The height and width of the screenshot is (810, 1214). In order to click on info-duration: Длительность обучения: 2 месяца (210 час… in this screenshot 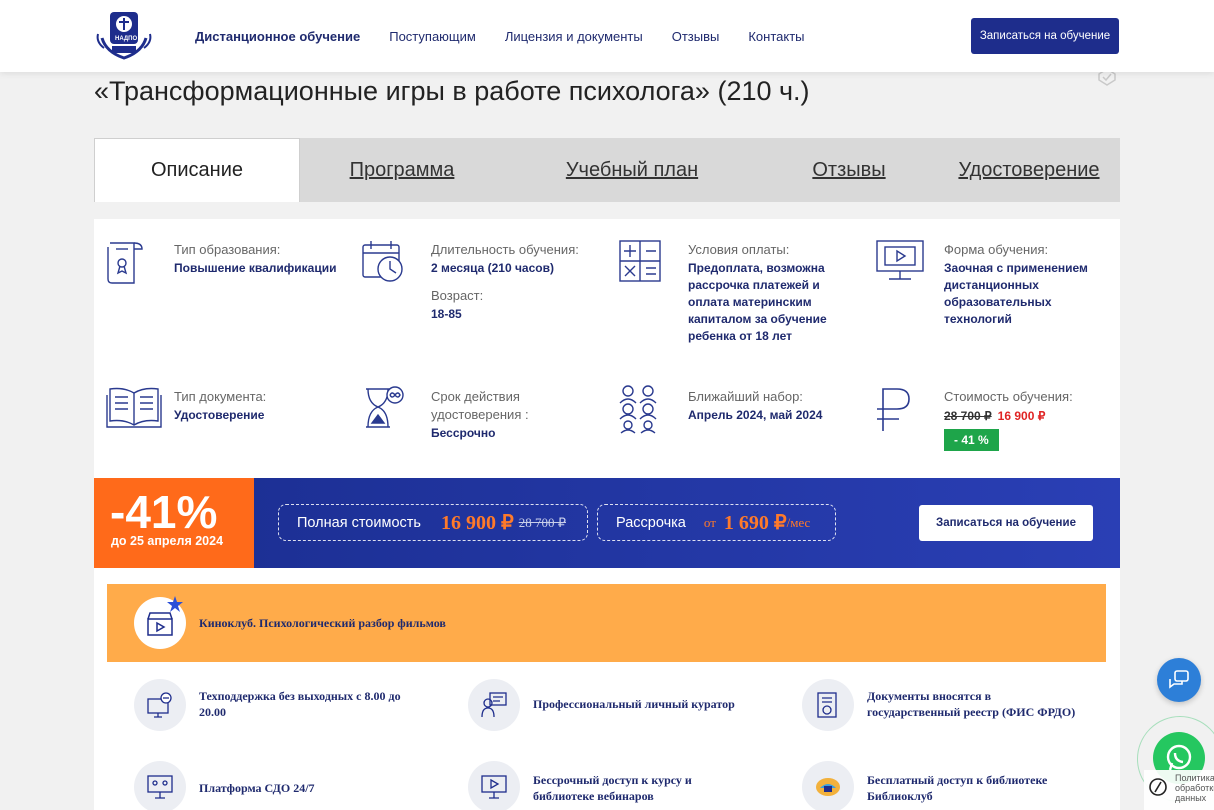, I will do `click(518, 282)`.